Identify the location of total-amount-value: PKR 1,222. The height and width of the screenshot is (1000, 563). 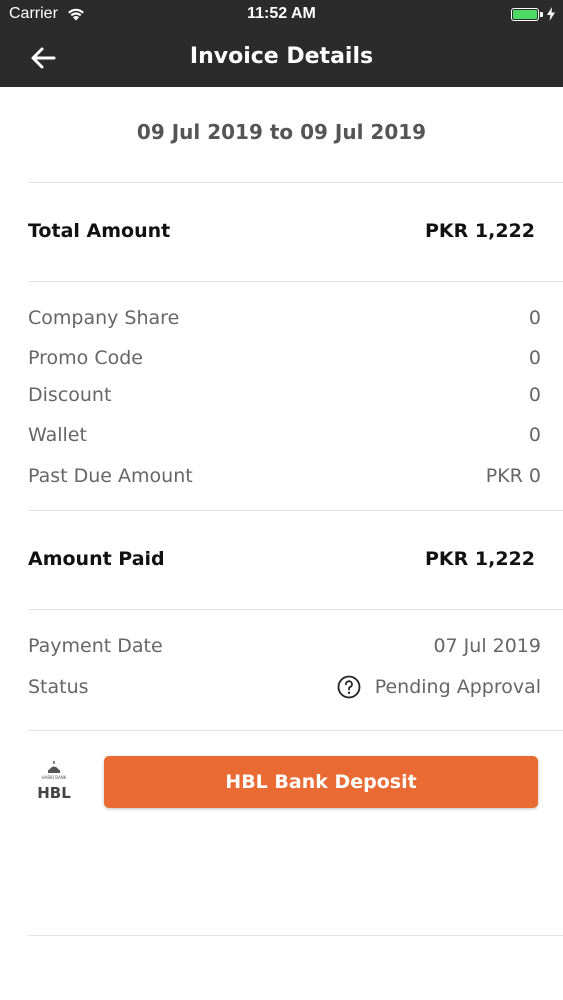
(480, 231).